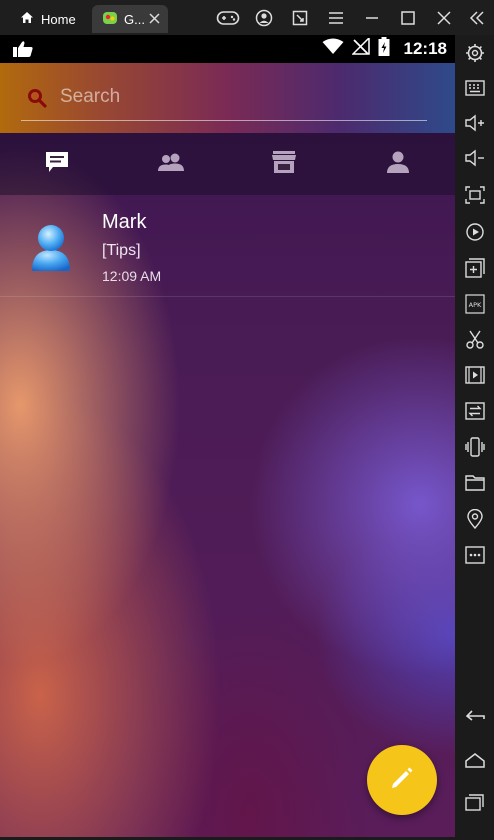 Image resolution: width=494 pixels, height=840 pixels. Describe the element at coordinates (474, 232) in the screenshot. I see `record-icon` at that location.